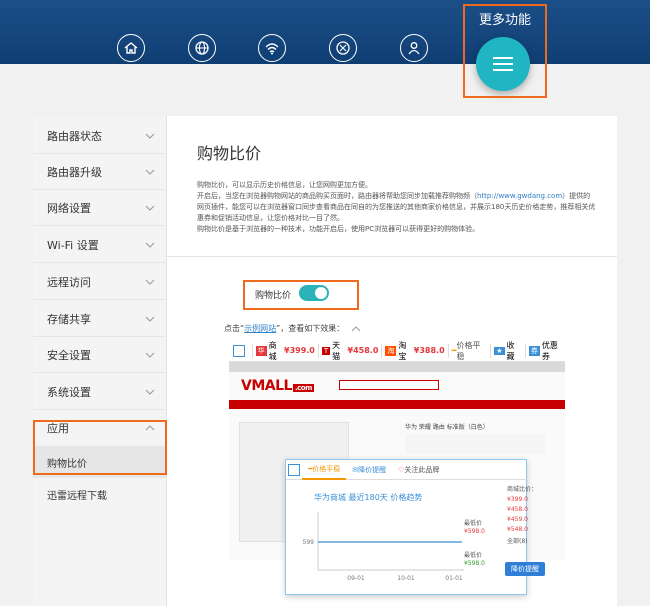 This screenshot has height=606, width=650. Describe the element at coordinates (383, 547) in the screenshot. I see `price-trend-chart: 599 09-01 10-01 01-01` at that location.